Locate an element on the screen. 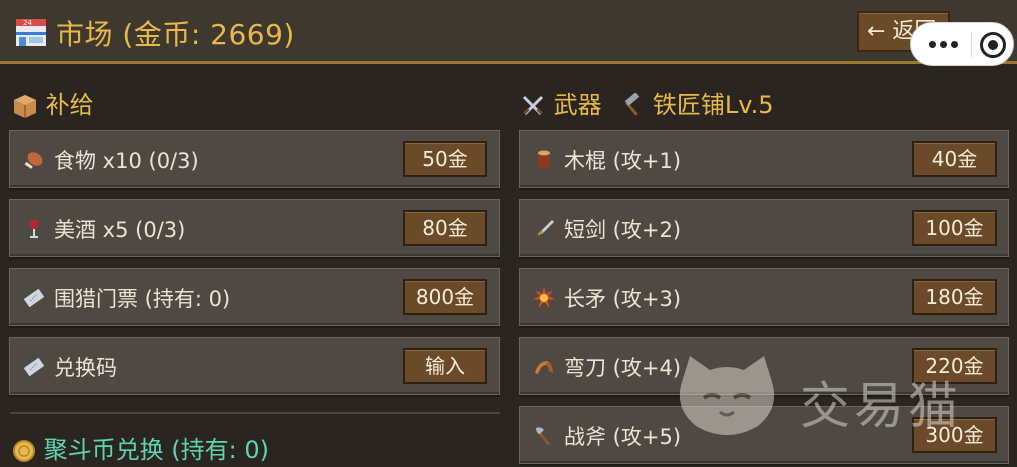 Image resolution: width=1017 pixels, height=467 pixels. buy-hunt-ticket-button: 800金 is located at coordinates (445, 297).